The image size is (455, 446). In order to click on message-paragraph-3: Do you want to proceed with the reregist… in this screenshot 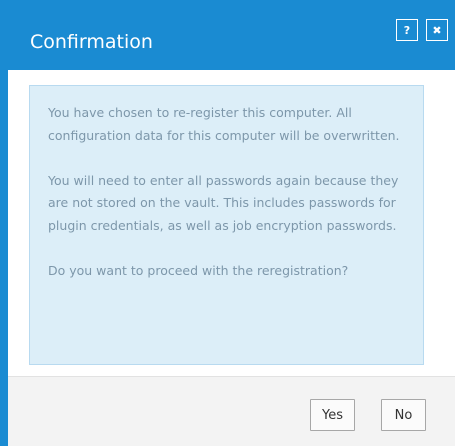, I will do `click(198, 270)`.